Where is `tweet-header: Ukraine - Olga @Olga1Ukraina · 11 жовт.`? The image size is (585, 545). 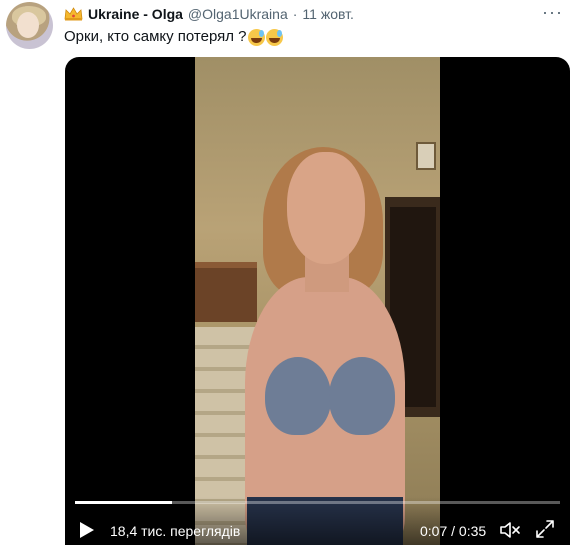 tweet-header: Ukraine - Olga @Olga1Ukraina · 11 жовт. is located at coordinates (209, 14).